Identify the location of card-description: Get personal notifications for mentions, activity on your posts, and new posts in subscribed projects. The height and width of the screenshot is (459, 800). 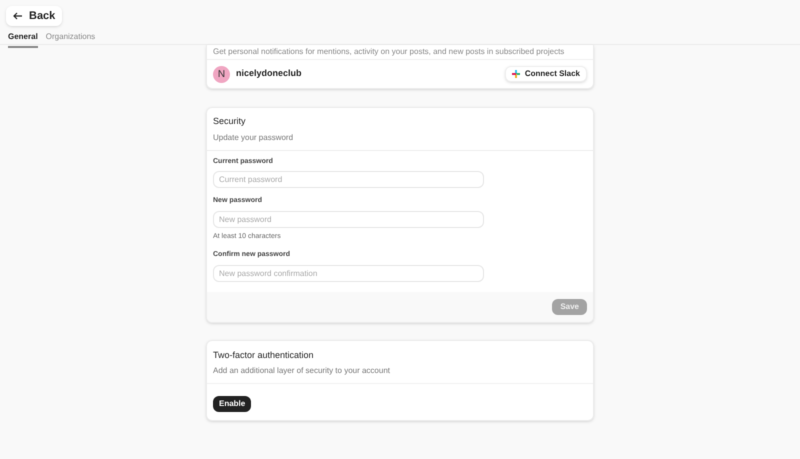
(400, 52).